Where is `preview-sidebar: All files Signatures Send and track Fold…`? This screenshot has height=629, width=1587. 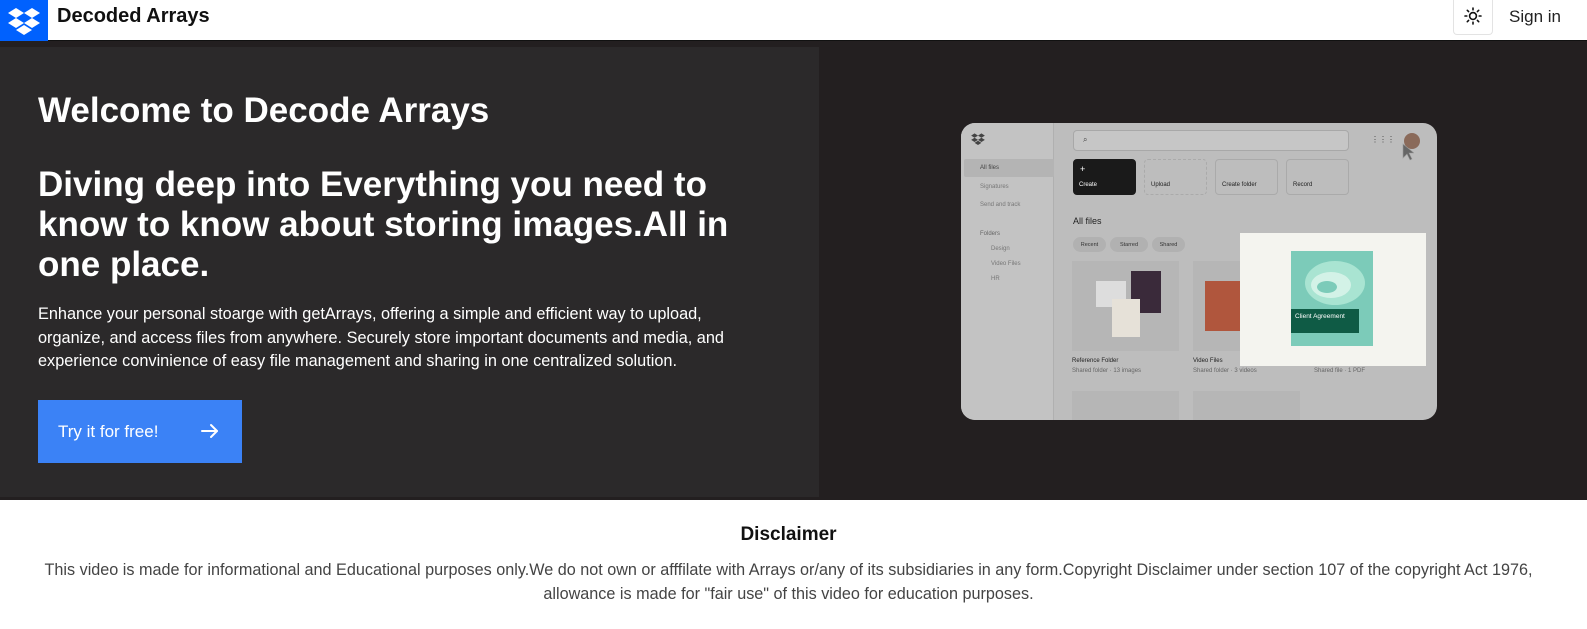 preview-sidebar: All files Signatures Send and track Fold… is located at coordinates (1007, 271).